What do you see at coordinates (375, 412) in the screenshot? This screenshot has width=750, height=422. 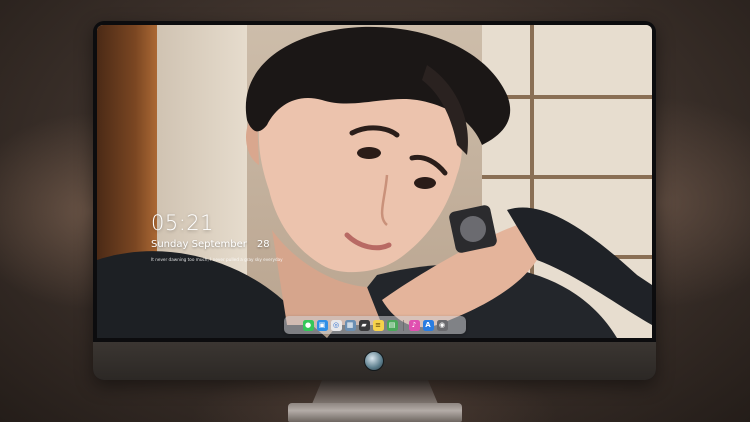 I see `monitor-stand-base` at bounding box center [375, 412].